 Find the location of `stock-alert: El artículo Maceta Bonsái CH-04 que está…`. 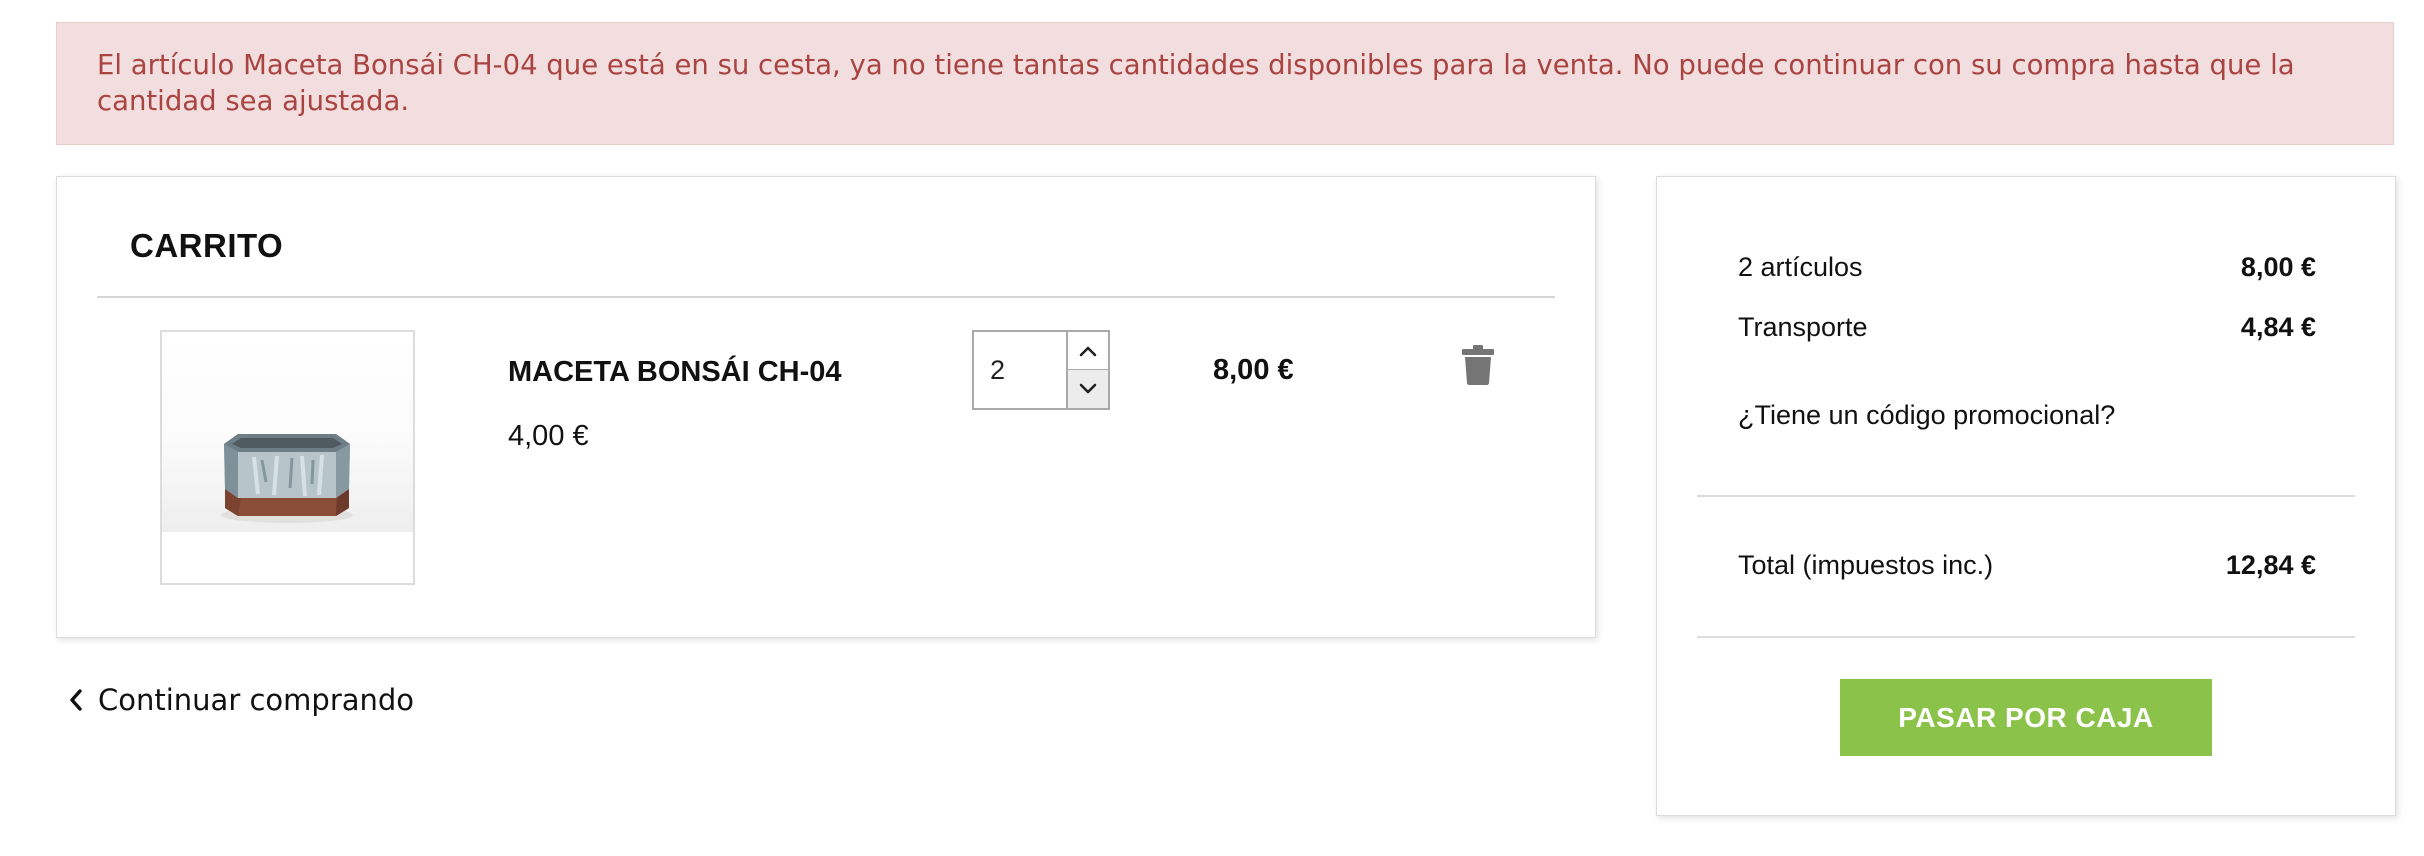

stock-alert: El artículo Maceta Bonsái CH-04 que está… is located at coordinates (1225, 83).